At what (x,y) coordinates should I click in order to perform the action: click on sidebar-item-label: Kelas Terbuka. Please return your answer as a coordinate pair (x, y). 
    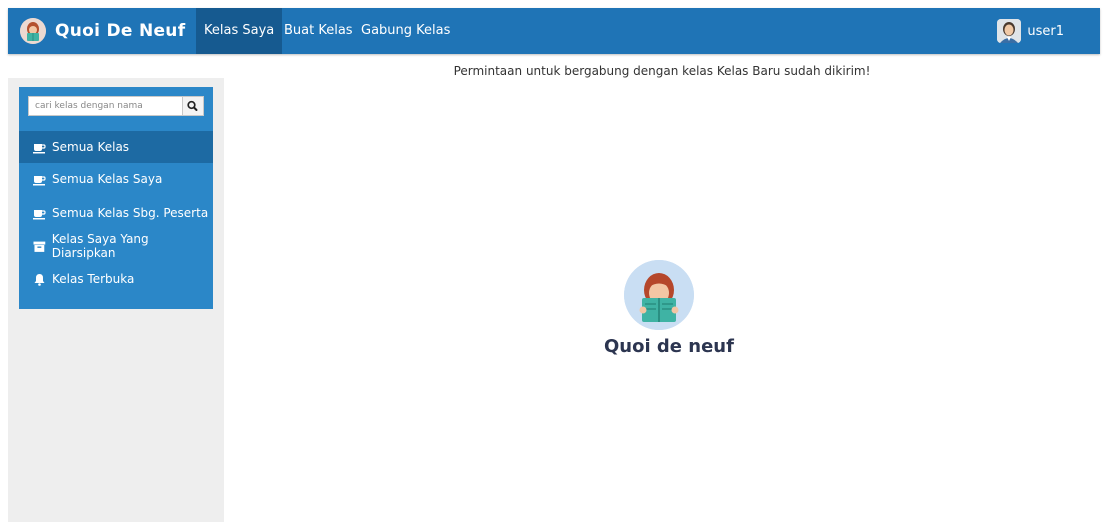
    Looking at the image, I should click on (93, 279).